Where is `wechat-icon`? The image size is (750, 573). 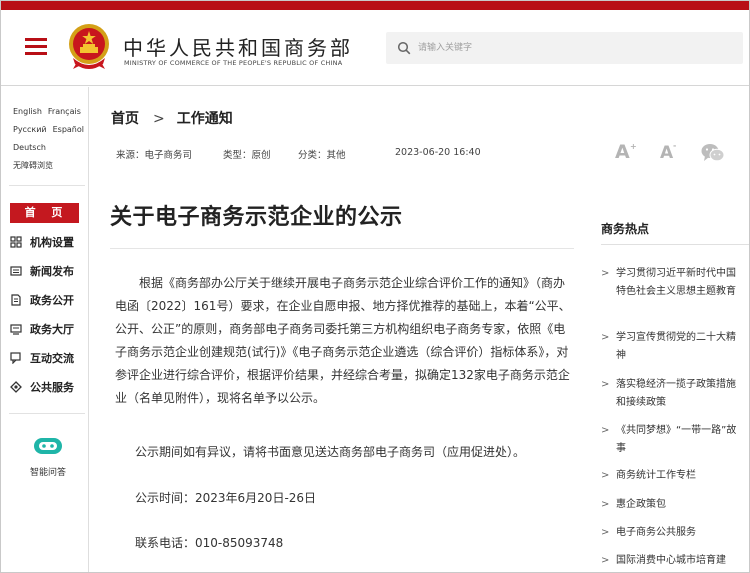 wechat-icon is located at coordinates (713, 153).